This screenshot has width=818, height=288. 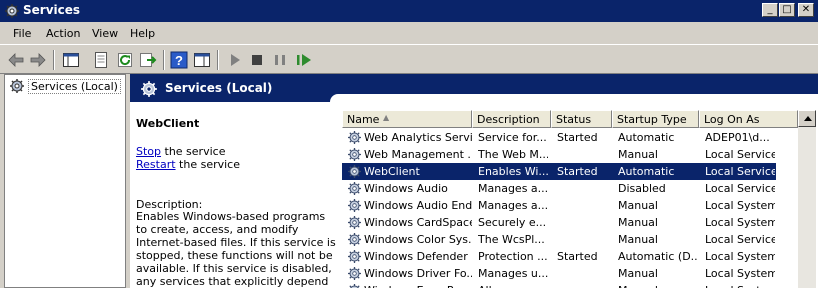 I want to click on back-arrow-icon, so click(x=16, y=60).